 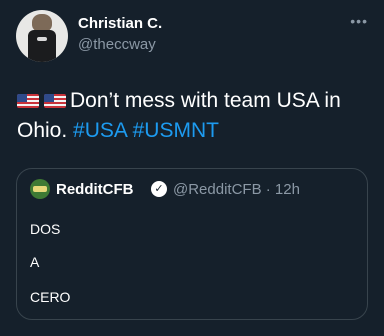 I want to click on quoted-avatar, so click(x=40, y=189).